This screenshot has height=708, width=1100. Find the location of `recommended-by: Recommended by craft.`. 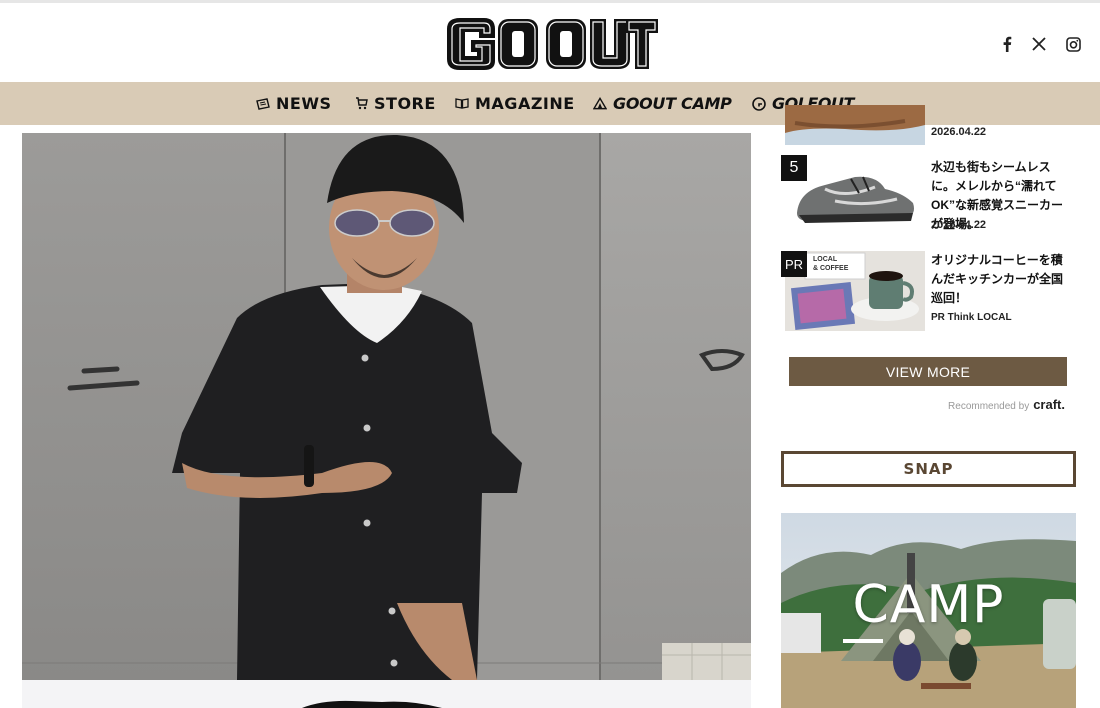

recommended-by: Recommended by craft. is located at coordinates (1006, 404).